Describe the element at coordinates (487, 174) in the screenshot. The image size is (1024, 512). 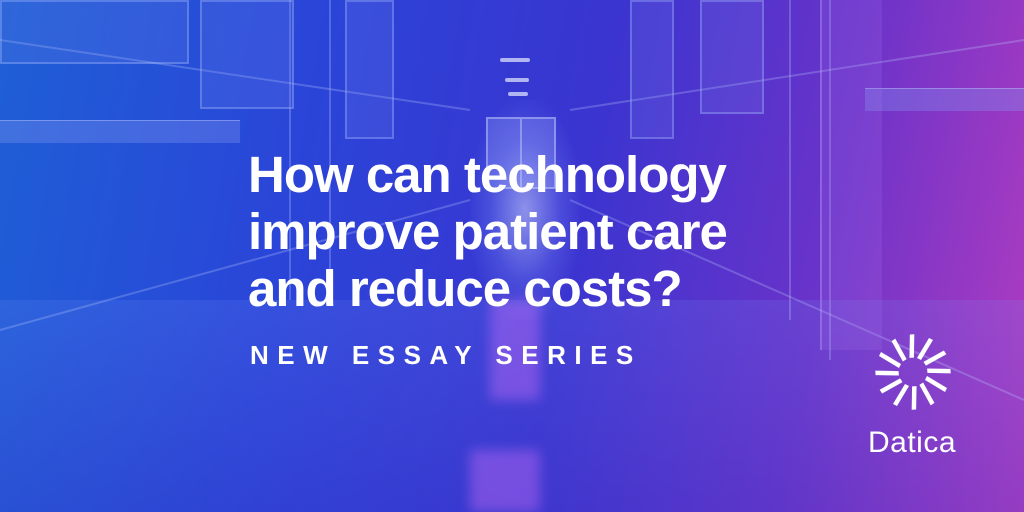
I see `headline-line-1: How can technology` at that location.